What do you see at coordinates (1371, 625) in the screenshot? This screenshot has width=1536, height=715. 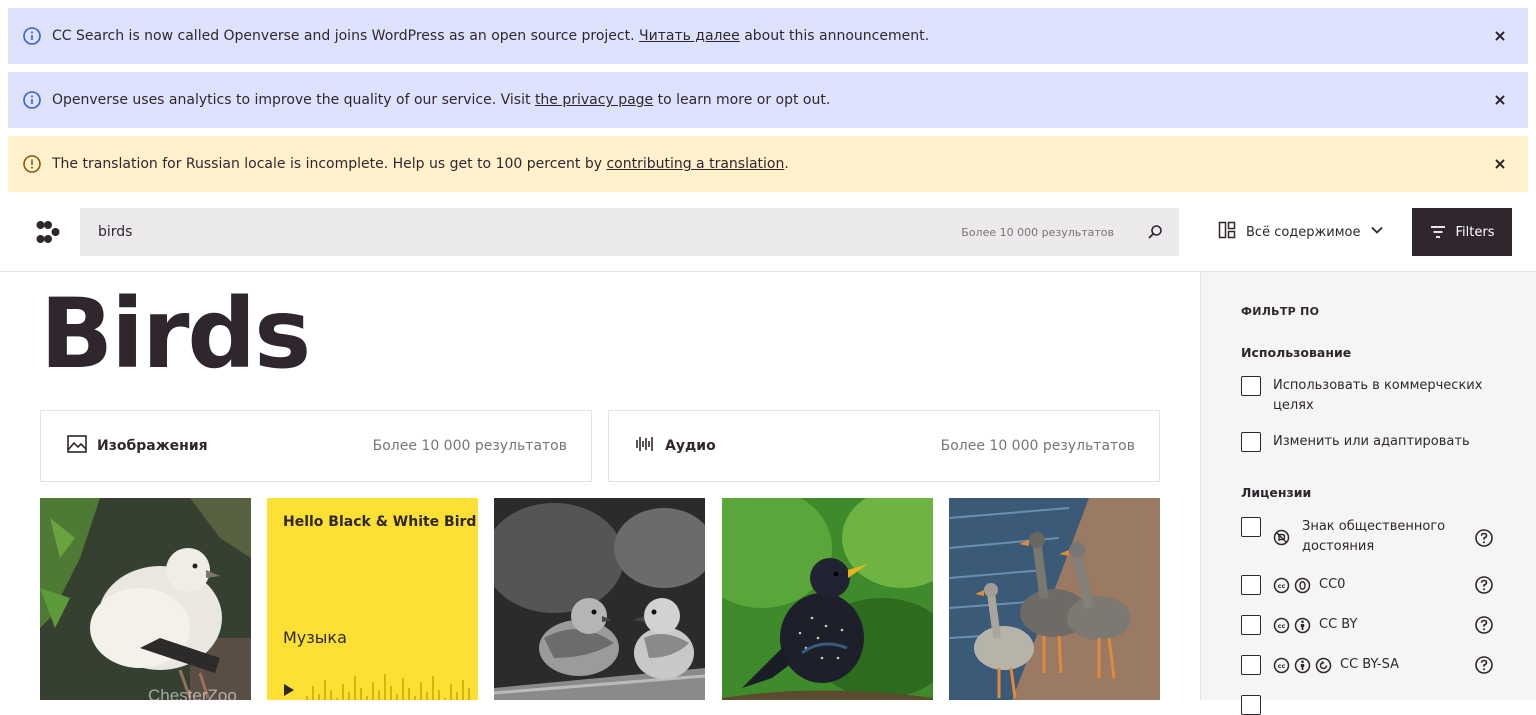 I see `filter-cc-by: cc CC BY` at bounding box center [1371, 625].